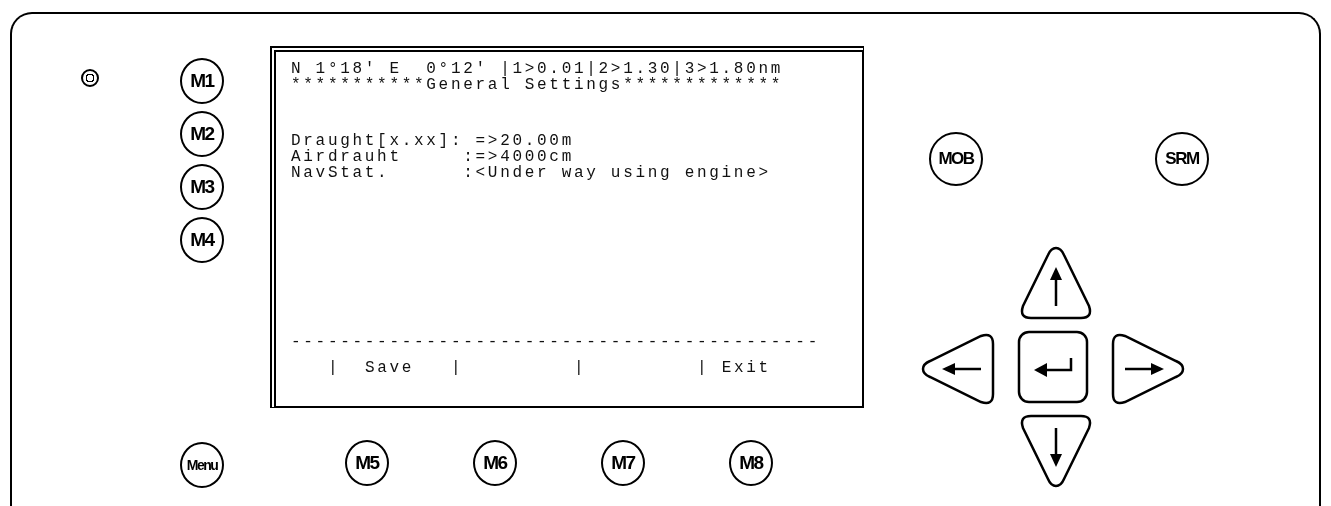 This screenshot has height=506, width=1331. Describe the element at coordinates (956, 159) in the screenshot. I see `round-key: MOB` at that location.